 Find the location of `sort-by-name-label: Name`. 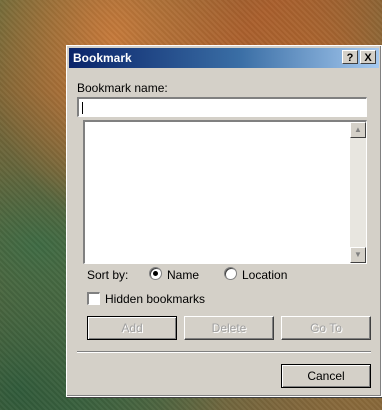

sort-by-name-label: Name is located at coordinates (183, 275).